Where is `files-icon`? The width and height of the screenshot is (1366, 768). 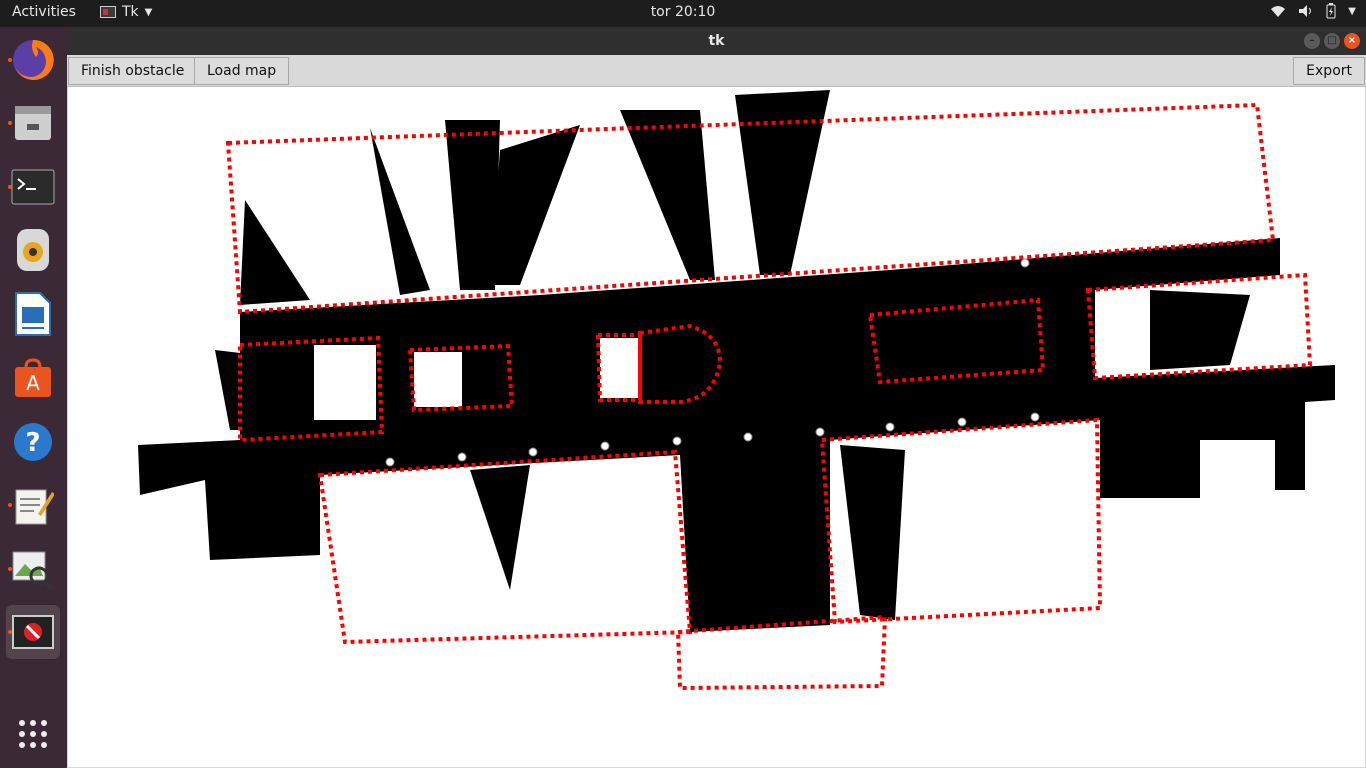
files-icon is located at coordinates (33, 123).